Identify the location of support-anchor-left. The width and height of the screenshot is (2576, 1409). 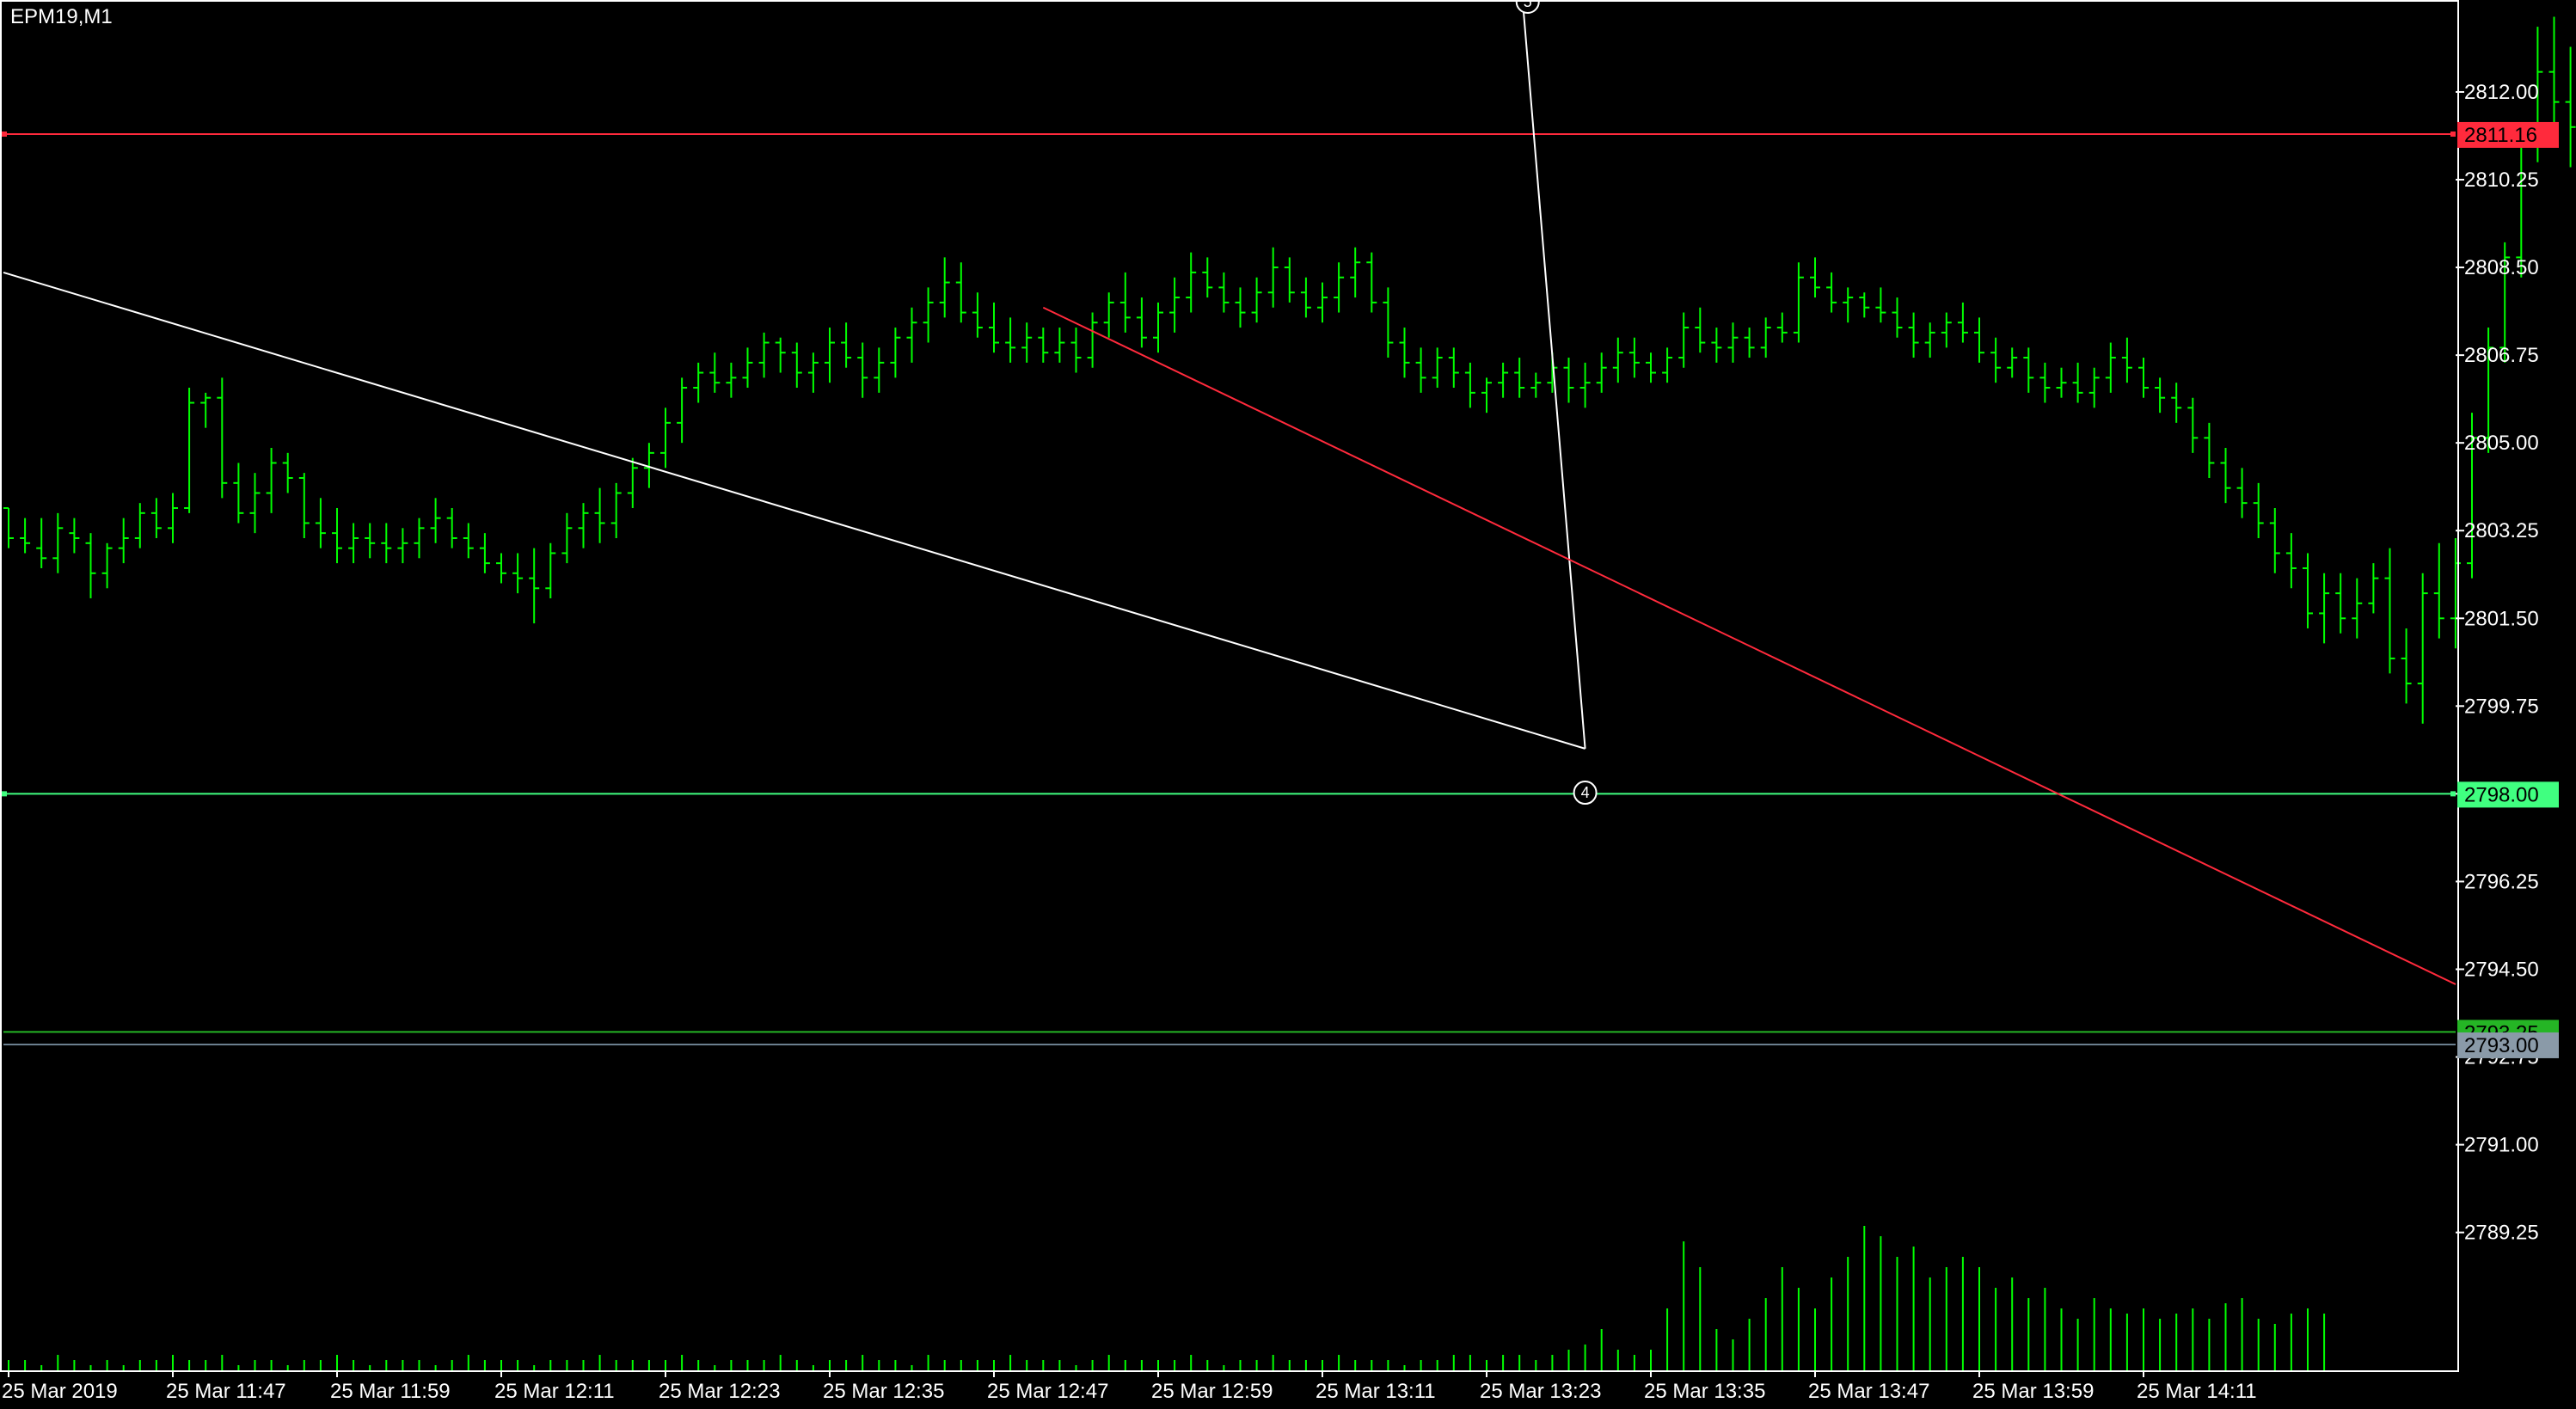
(4, 794).